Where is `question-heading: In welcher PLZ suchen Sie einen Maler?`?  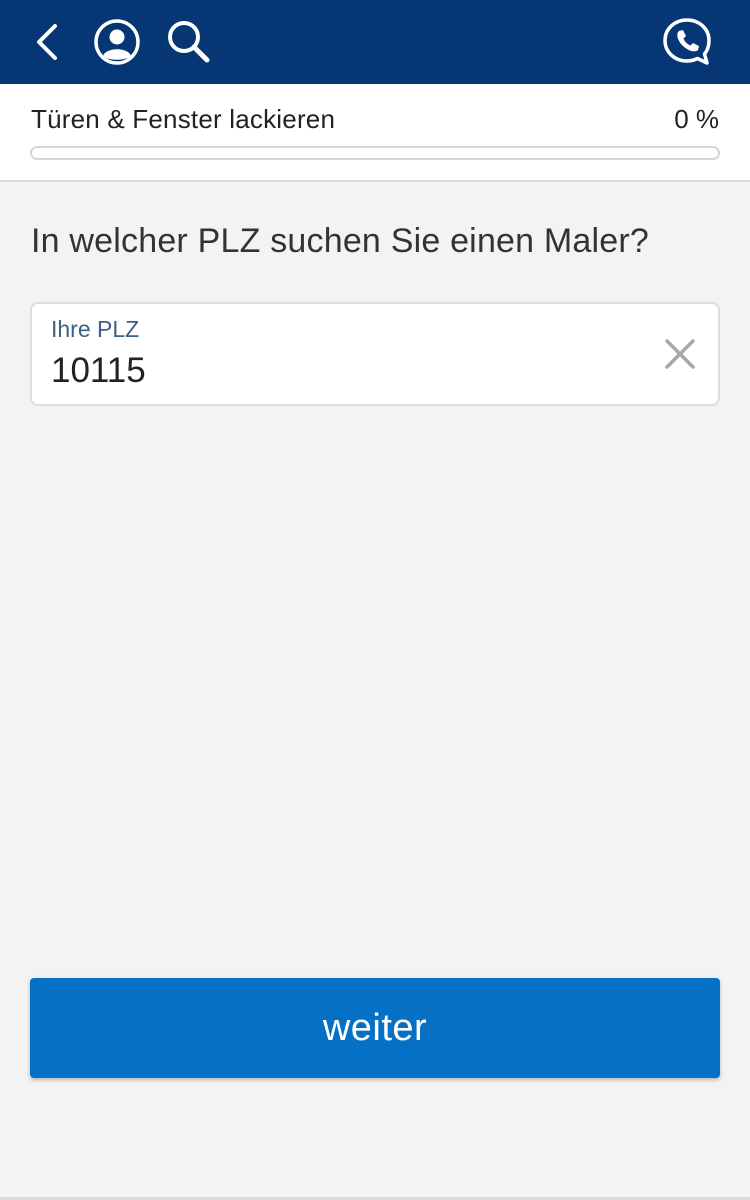
question-heading: In welcher PLZ suchen Sie einen Maler? is located at coordinates (340, 241).